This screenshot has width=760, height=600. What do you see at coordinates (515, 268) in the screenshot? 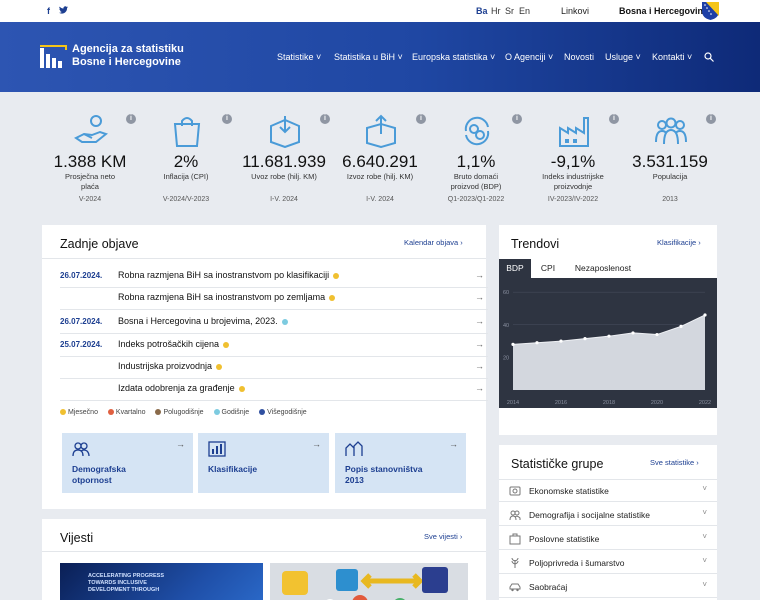
I see `tab-bdp: BDP` at bounding box center [515, 268].